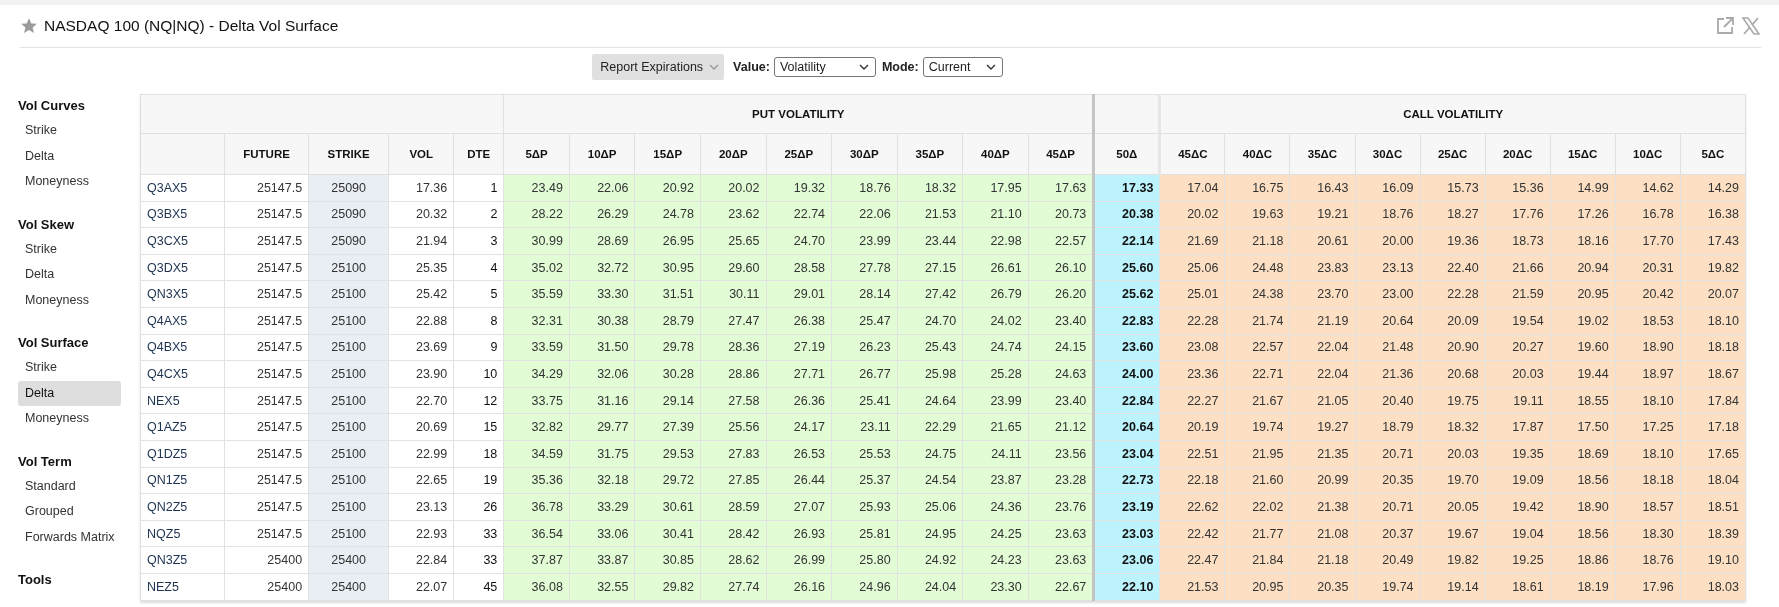 This screenshot has height=607, width=1779. What do you see at coordinates (1583, 214) in the screenshot?
I see `table-cell: 17.26` at bounding box center [1583, 214].